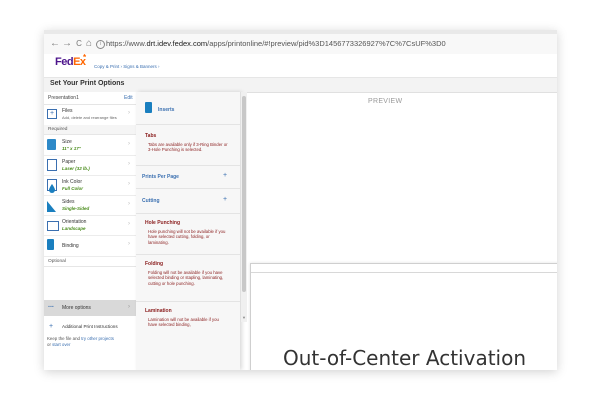 This screenshot has width=600, height=400. Describe the element at coordinates (72, 182) in the screenshot. I see `ink-color-label: Ink Color` at that location.